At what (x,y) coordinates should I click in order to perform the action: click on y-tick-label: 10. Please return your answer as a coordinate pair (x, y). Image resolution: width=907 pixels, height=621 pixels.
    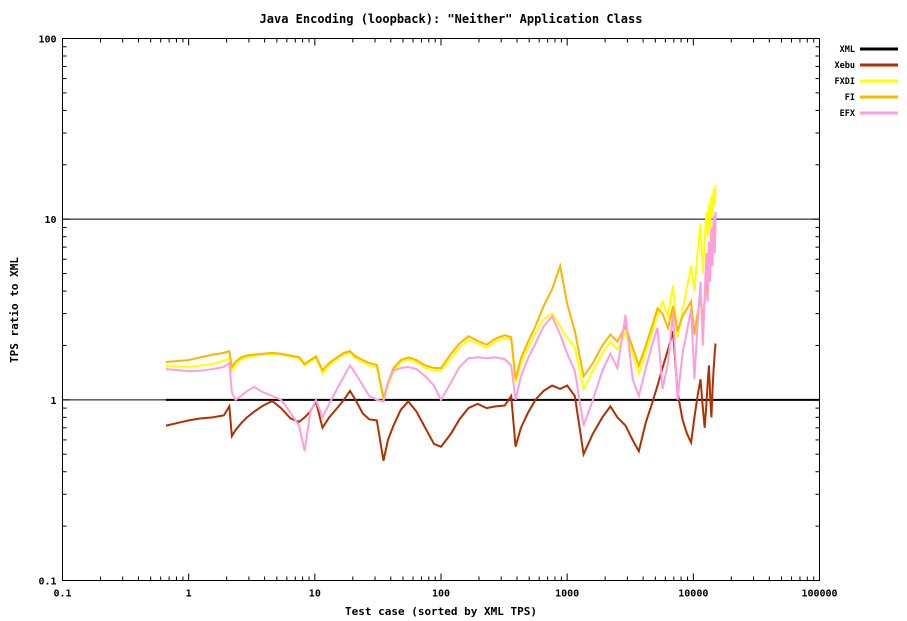
    Looking at the image, I should click on (50, 220).